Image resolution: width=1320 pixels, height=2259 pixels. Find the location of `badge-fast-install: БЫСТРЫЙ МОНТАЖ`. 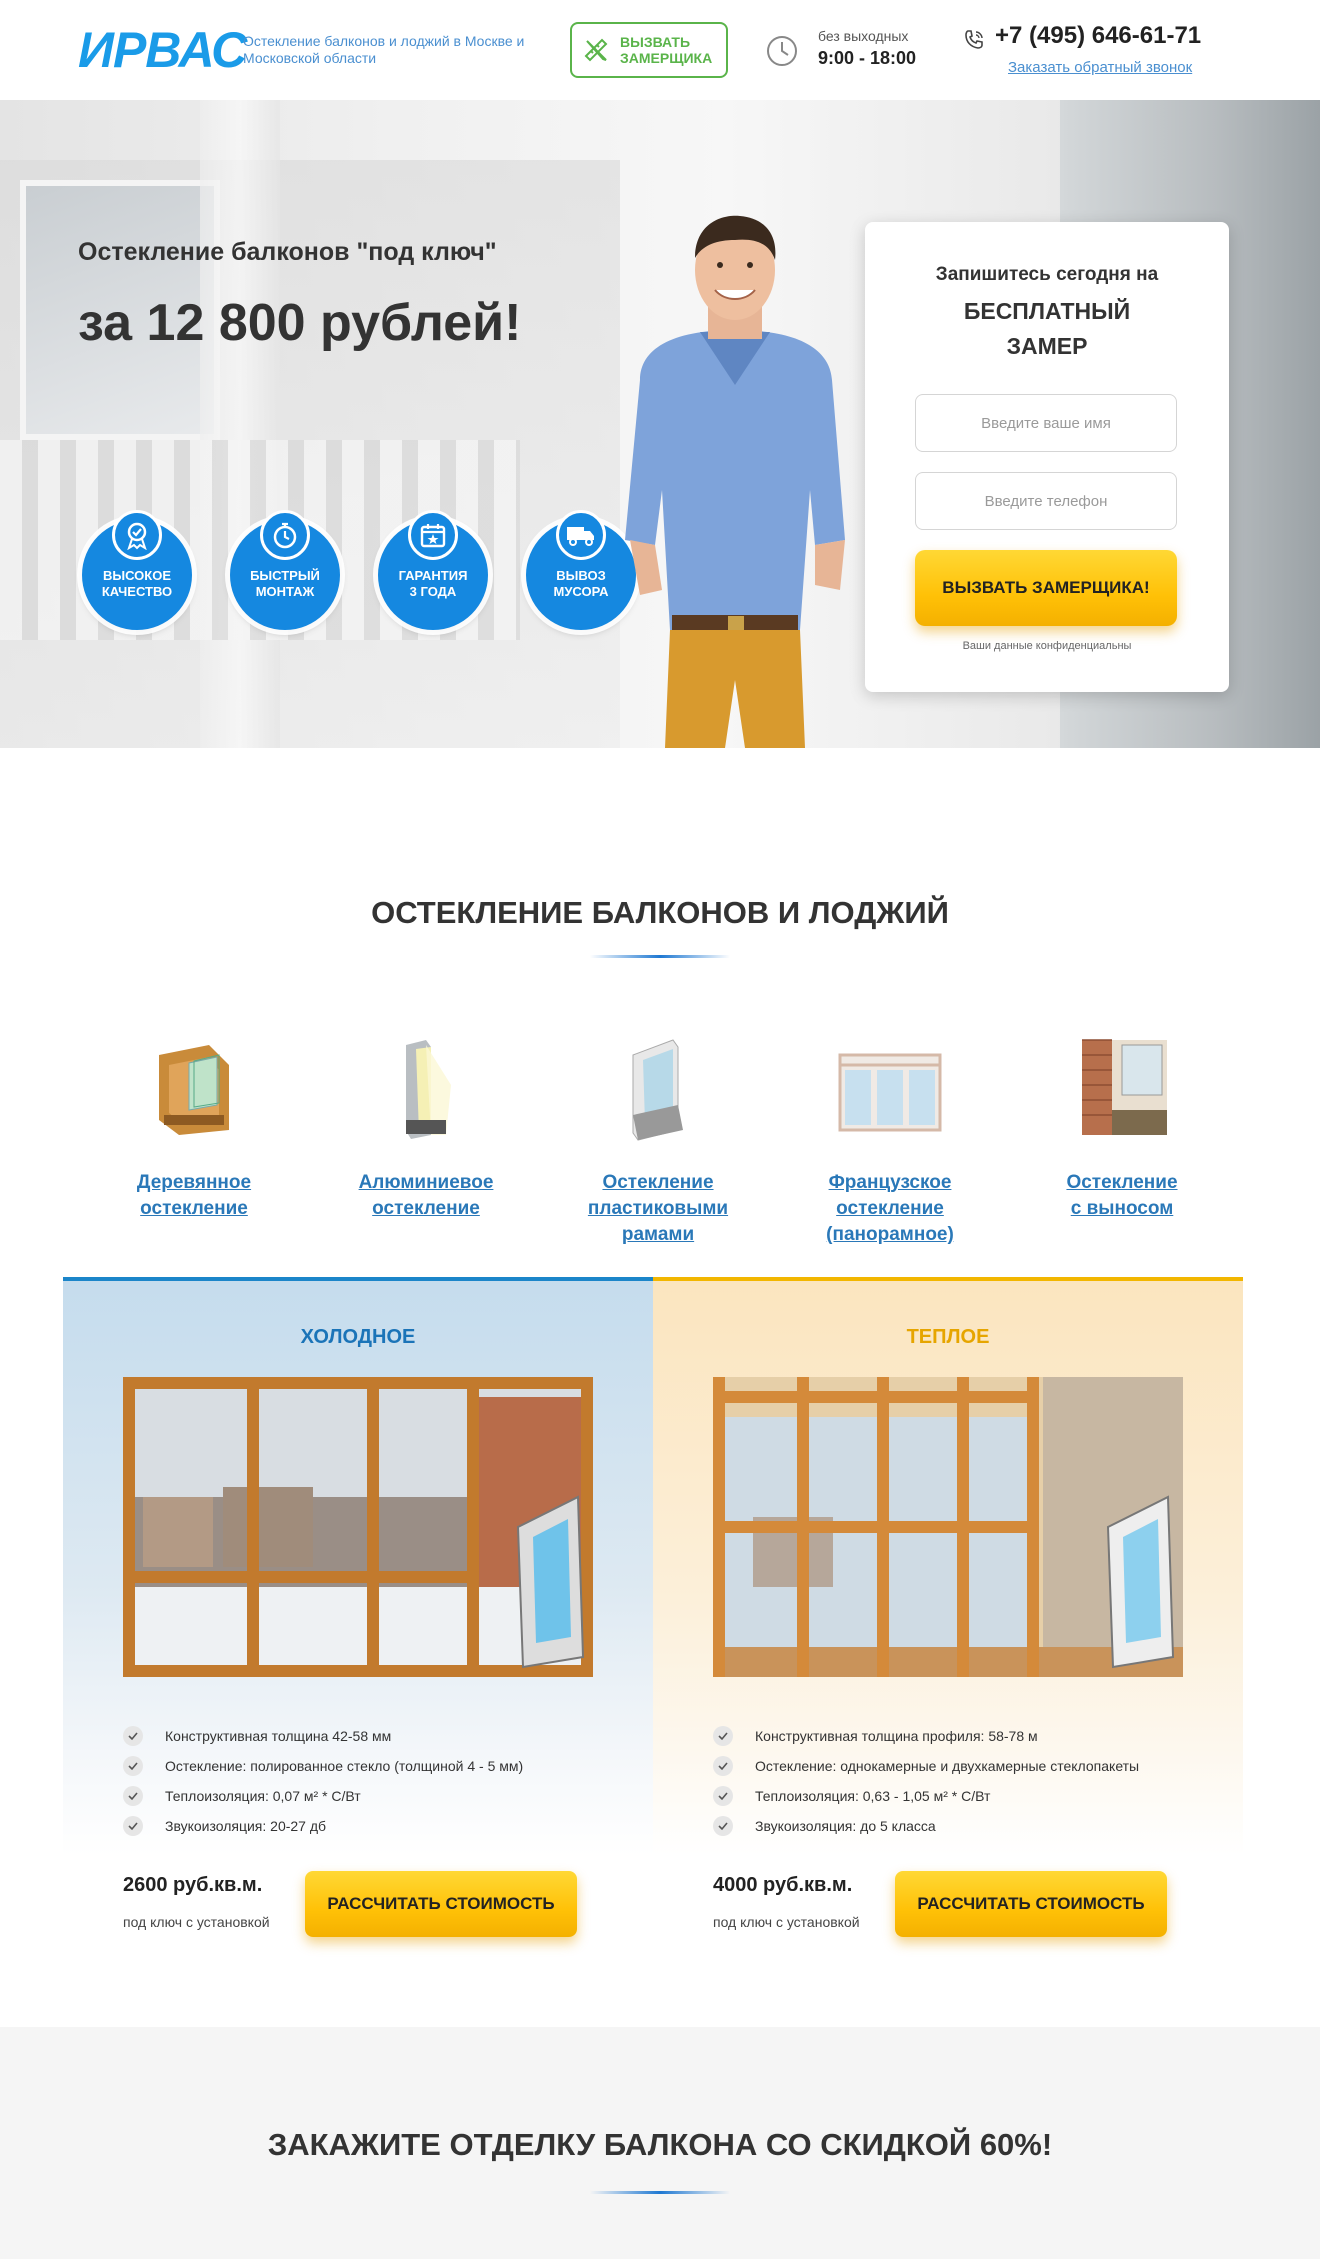

badge-fast-install: БЫСТРЫЙ МОНТАЖ is located at coordinates (285, 570).